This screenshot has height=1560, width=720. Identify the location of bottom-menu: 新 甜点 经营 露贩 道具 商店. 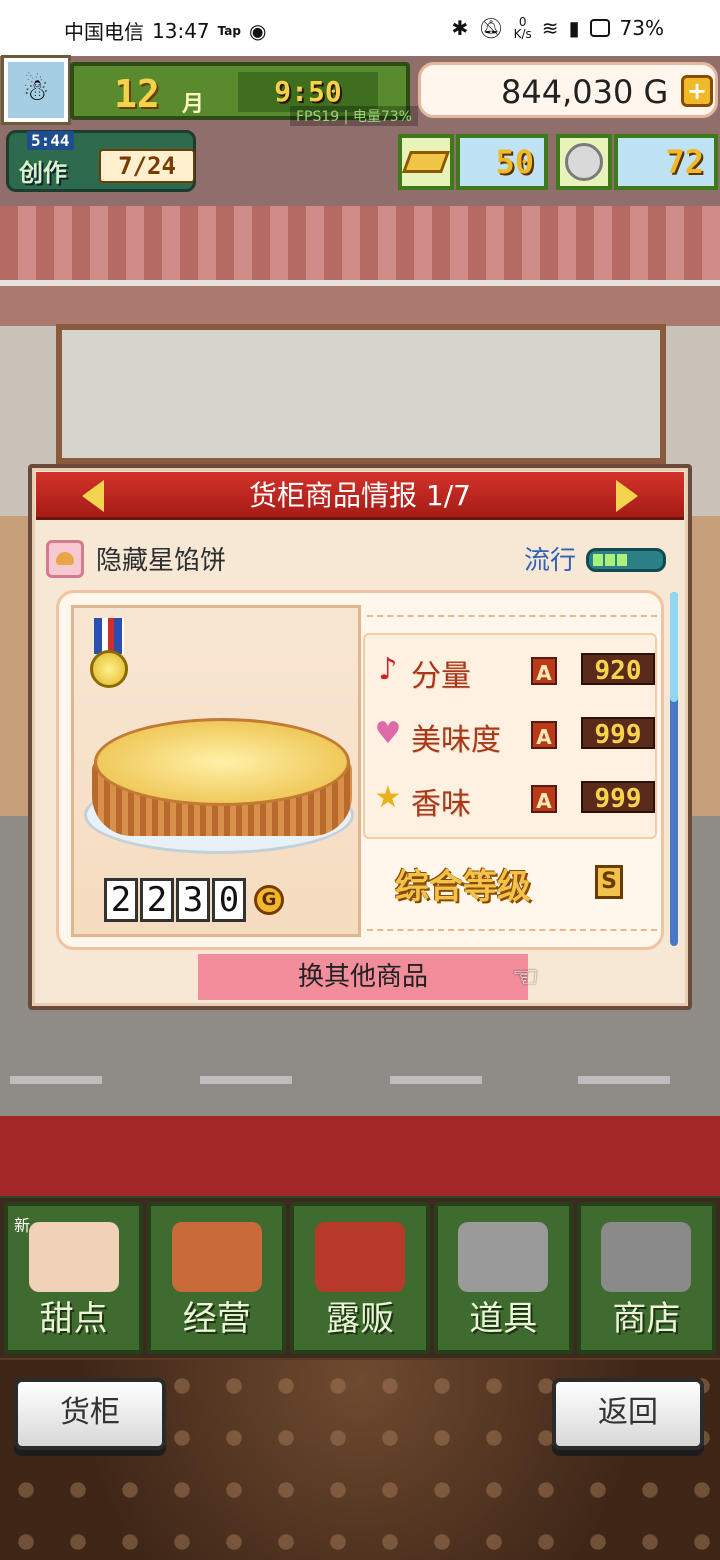
(360, 1278).